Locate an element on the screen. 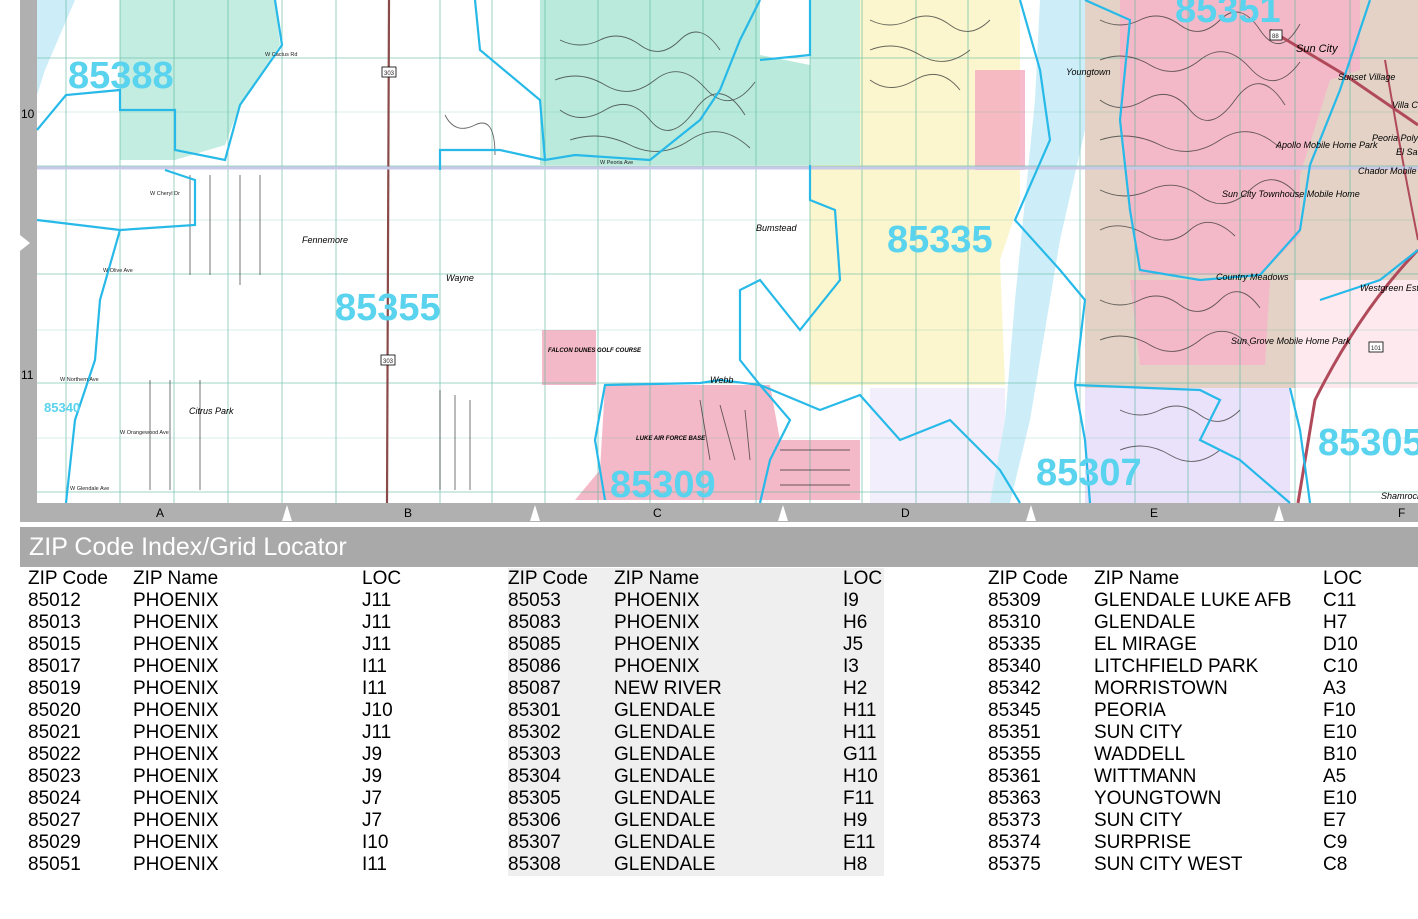 The image size is (1418, 919). place-westgreen: Westgreen Est is located at coordinates (1389, 288).